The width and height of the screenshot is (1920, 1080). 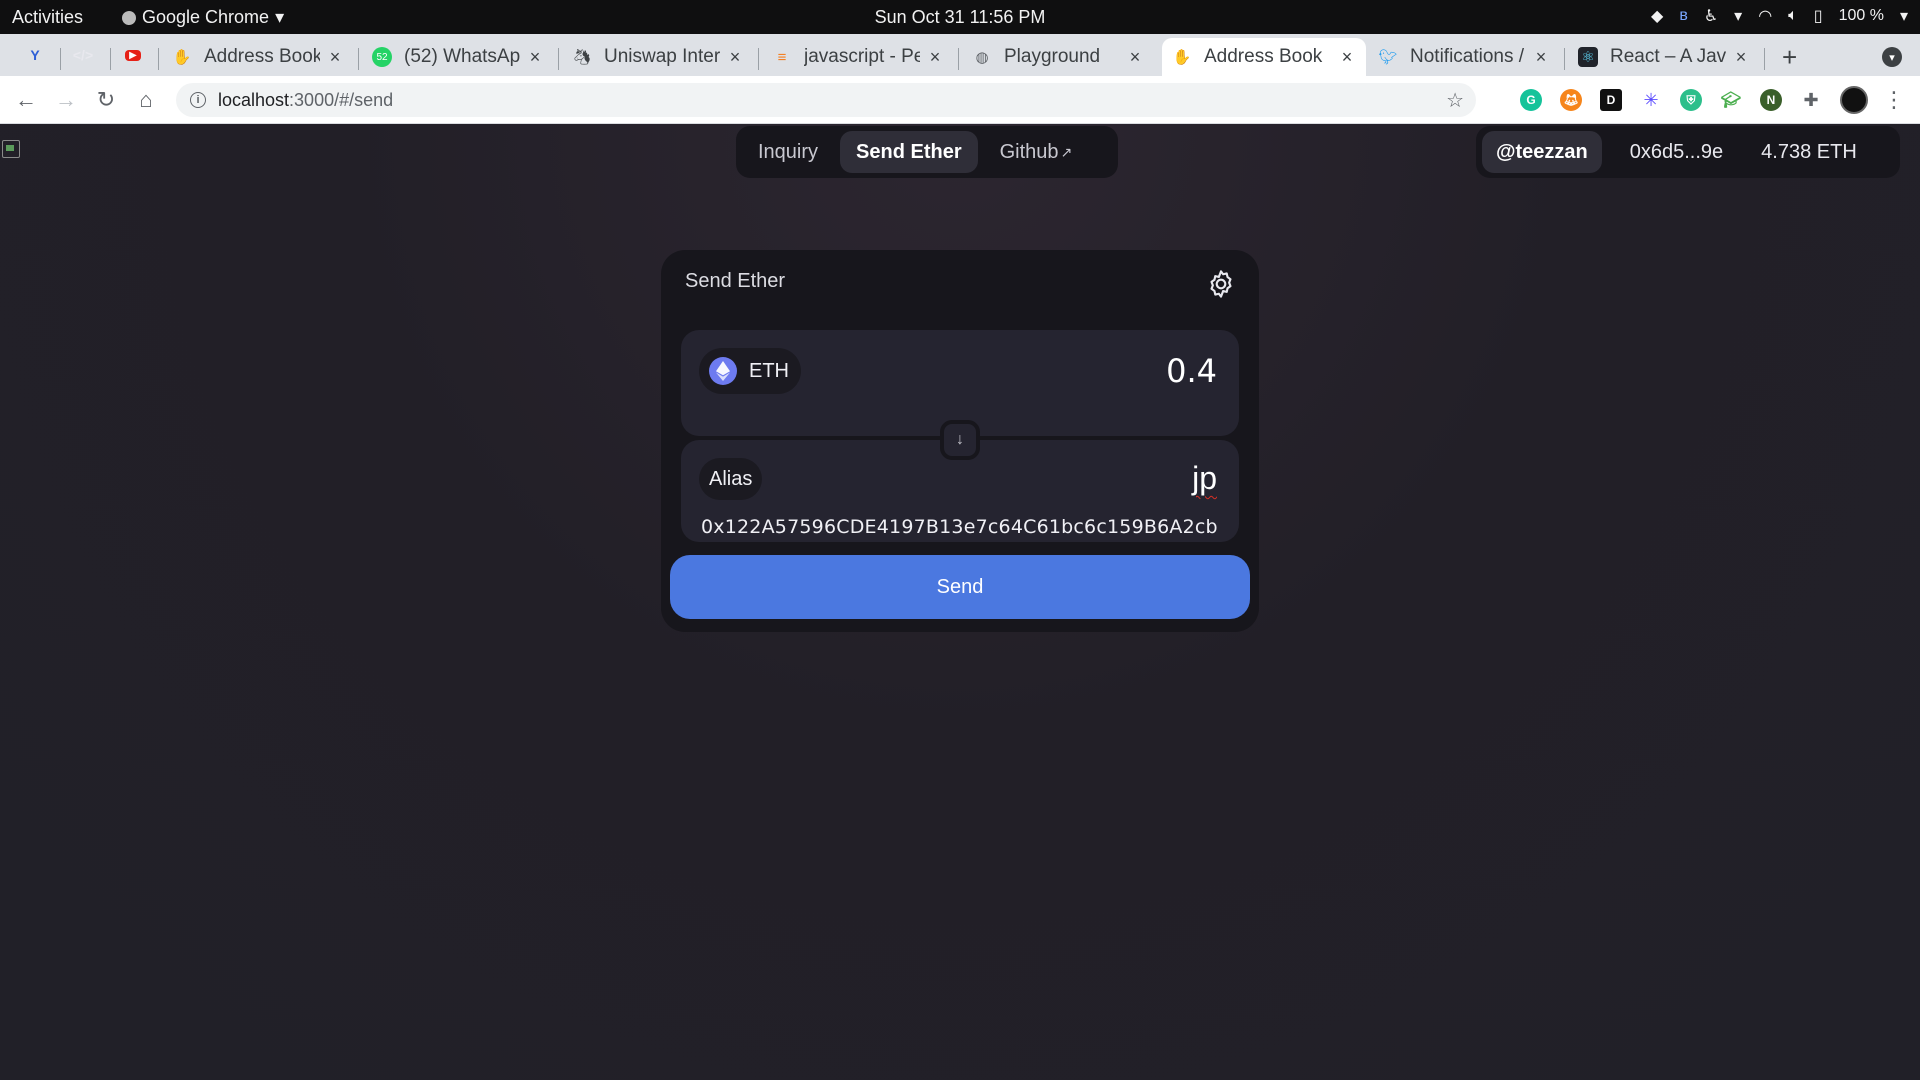 I want to click on home-button: ⌂, so click(x=146, y=100).